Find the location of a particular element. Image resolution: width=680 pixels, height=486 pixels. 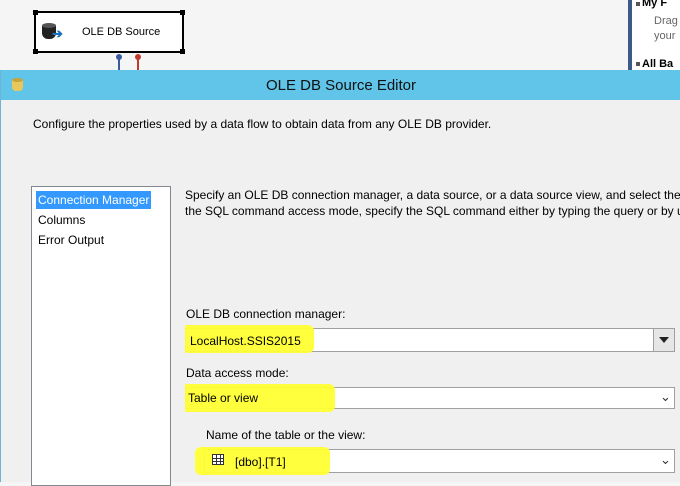

connection-manager-dropdown: LocalHost.SSIS2015 is located at coordinates (430, 339).